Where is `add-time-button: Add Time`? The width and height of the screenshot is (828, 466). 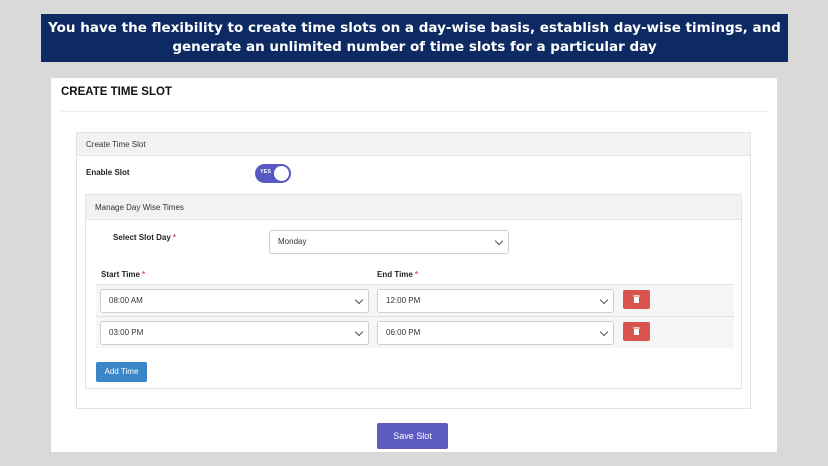
add-time-button: Add Time is located at coordinates (121, 372).